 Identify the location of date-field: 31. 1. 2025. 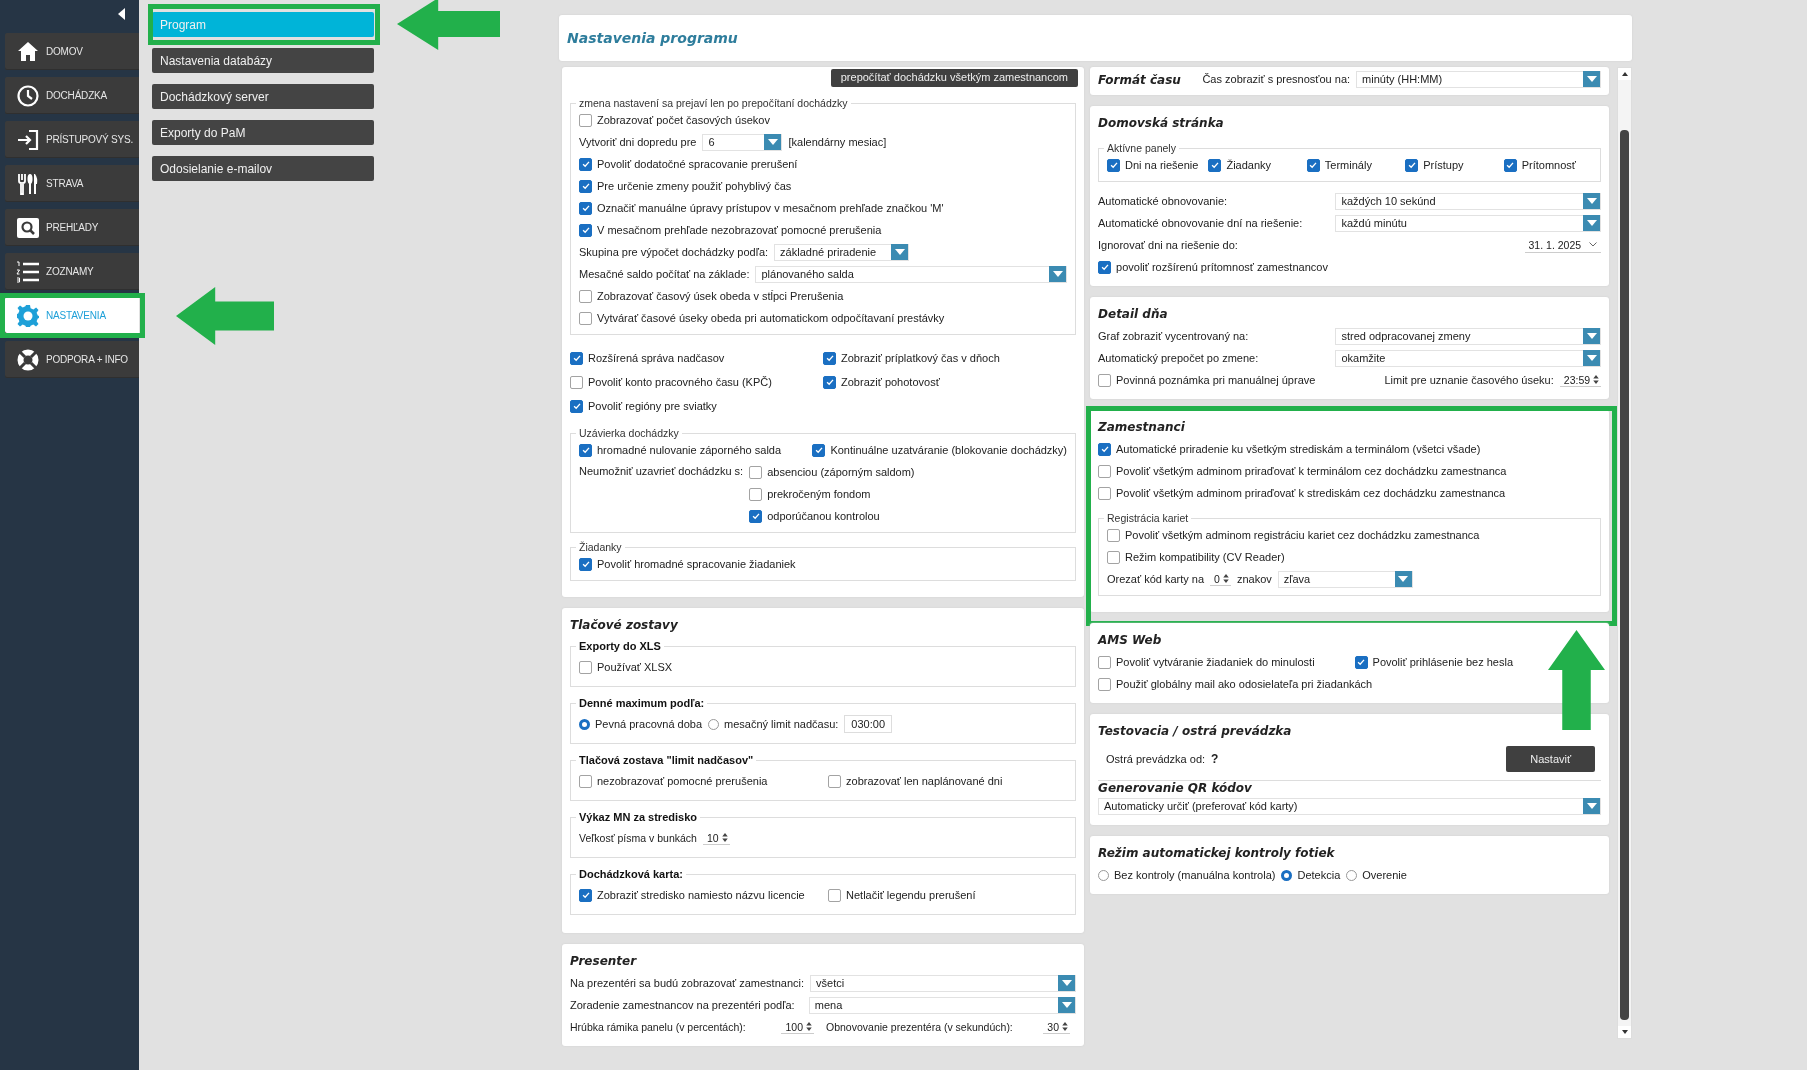
(1563, 245).